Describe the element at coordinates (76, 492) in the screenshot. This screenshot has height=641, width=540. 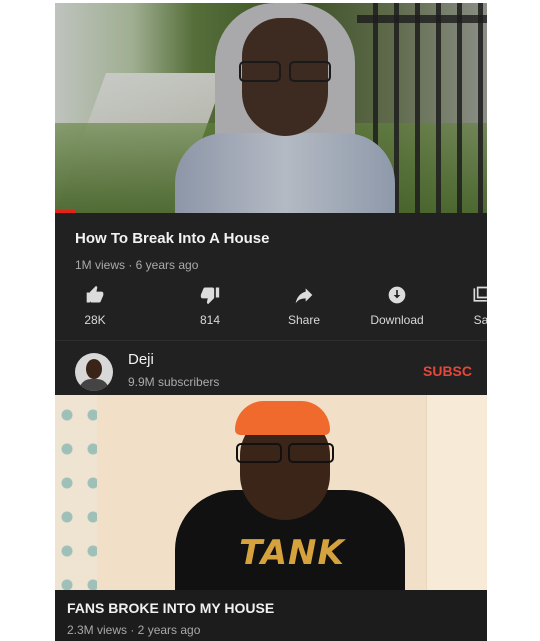
I see `thumbnail-curtain` at that location.